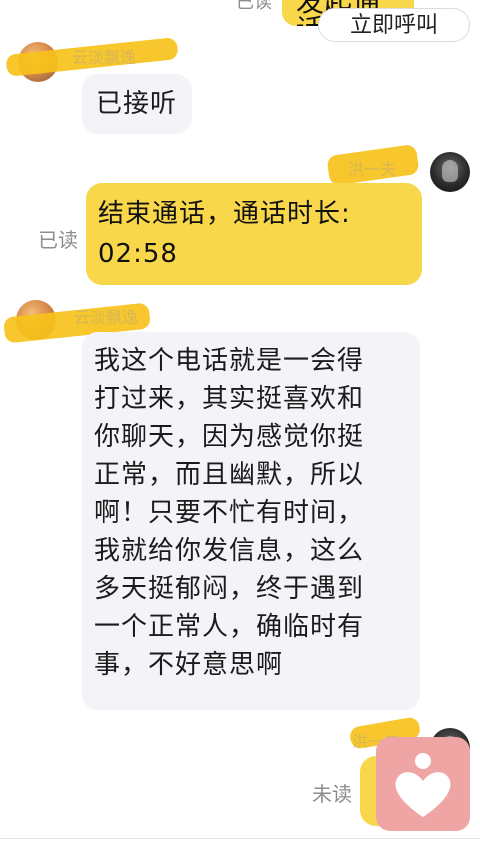 This screenshot has width=480, height=843. Describe the element at coordinates (229, 627) in the screenshot. I see `message-line: 一个正常人，确临时有` at that location.